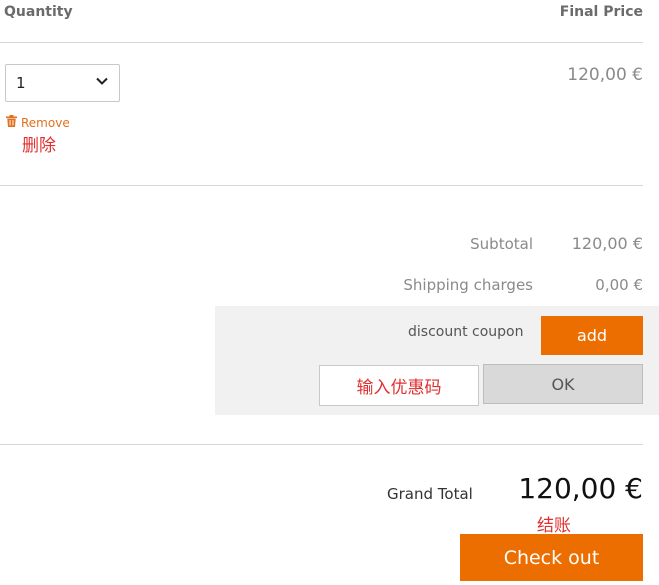 This screenshot has height=585, width=659. What do you see at coordinates (38, 12) in the screenshot?
I see `quantity-column-header: Quantity` at bounding box center [38, 12].